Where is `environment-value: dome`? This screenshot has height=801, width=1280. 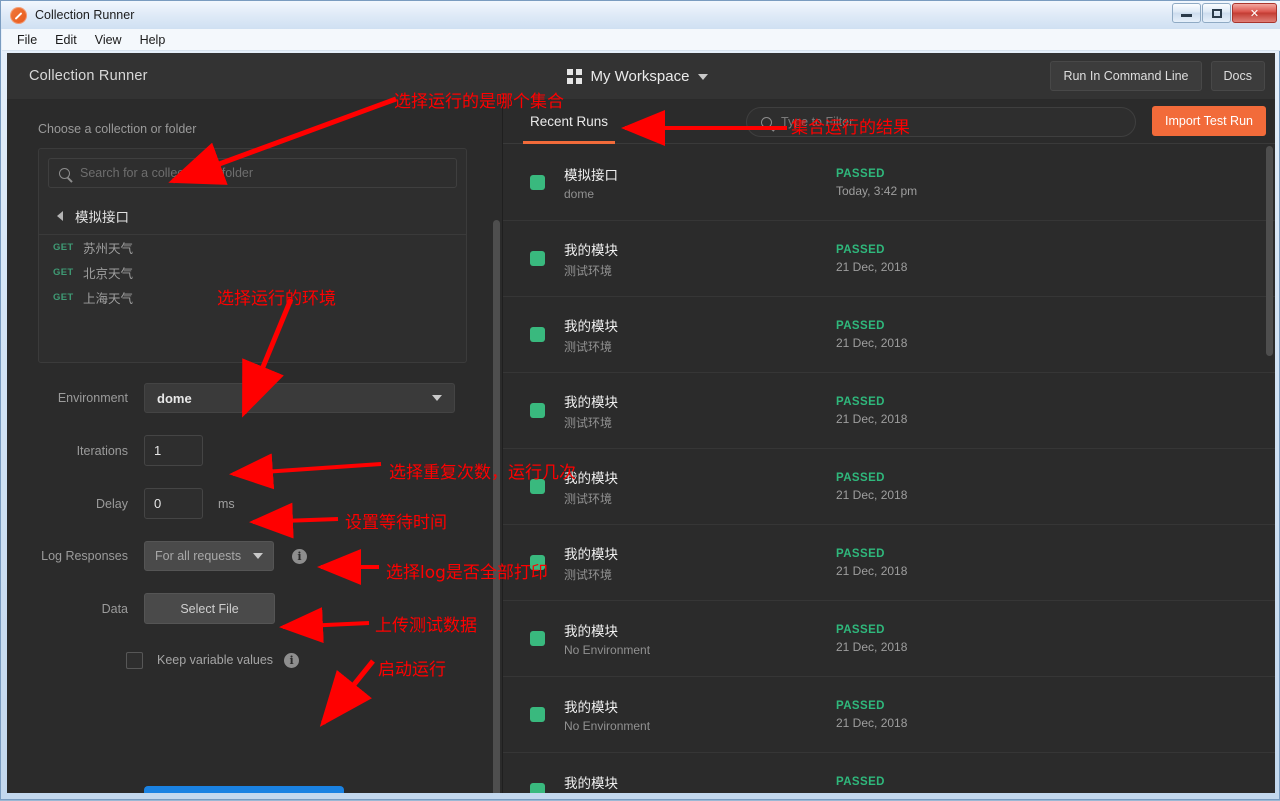 environment-value: dome is located at coordinates (174, 398).